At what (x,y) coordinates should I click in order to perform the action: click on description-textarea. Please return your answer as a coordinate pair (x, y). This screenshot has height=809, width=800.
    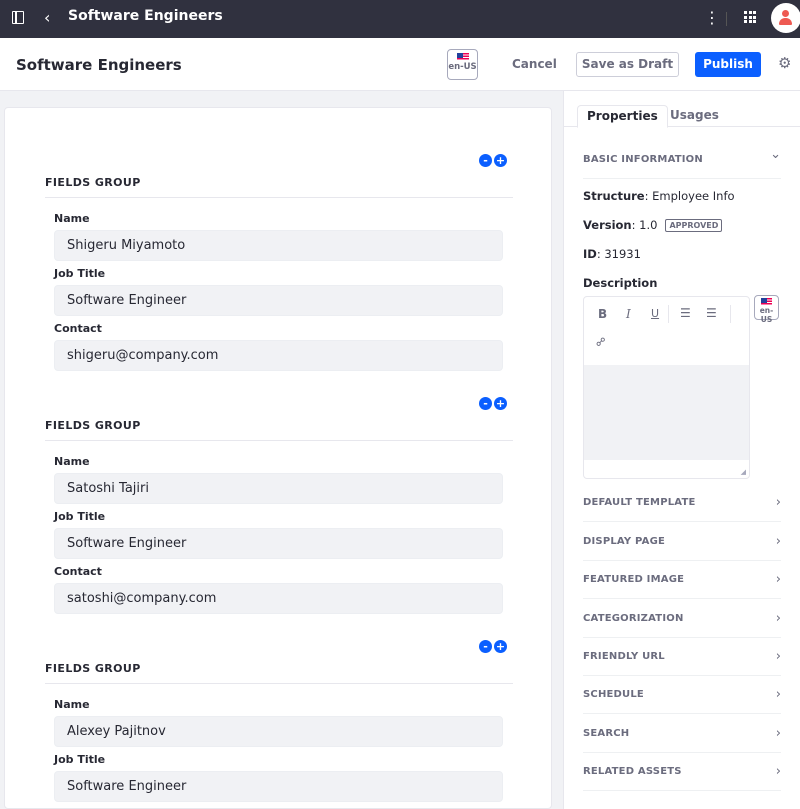
    Looking at the image, I should click on (666, 412).